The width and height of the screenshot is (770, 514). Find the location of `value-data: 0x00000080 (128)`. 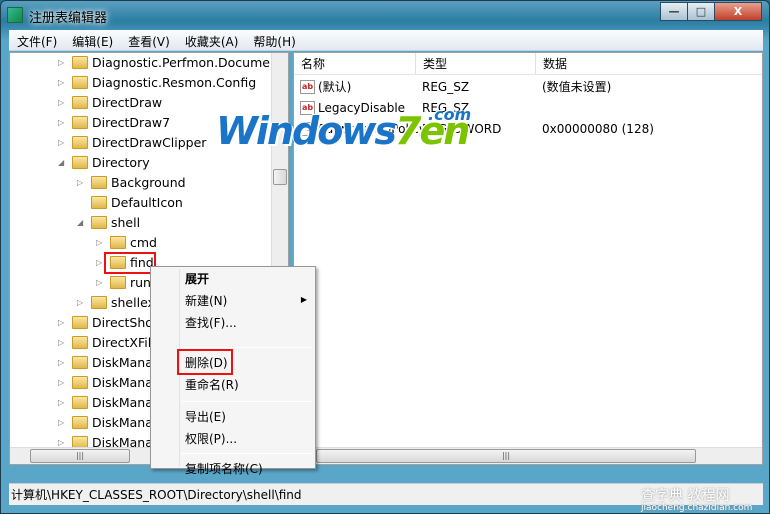

value-data: 0x00000080 (128) is located at coordinates (598, 129).